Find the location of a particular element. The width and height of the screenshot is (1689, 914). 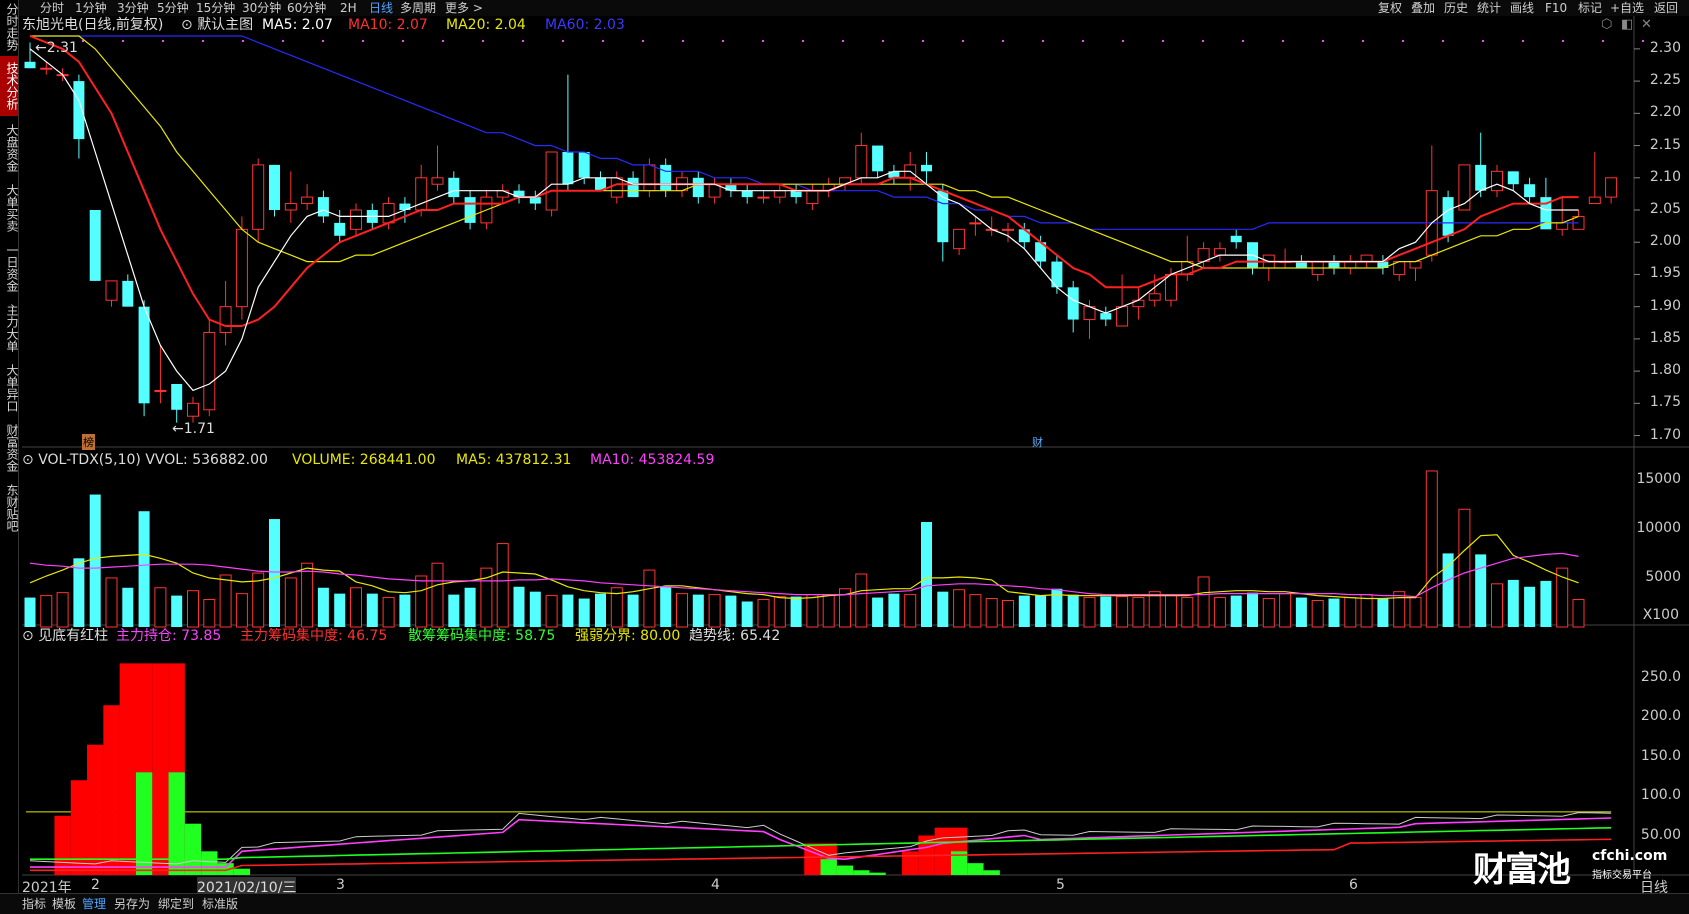

ma5-legend: MA5: 2.07 is located at coordinates (297, 25).